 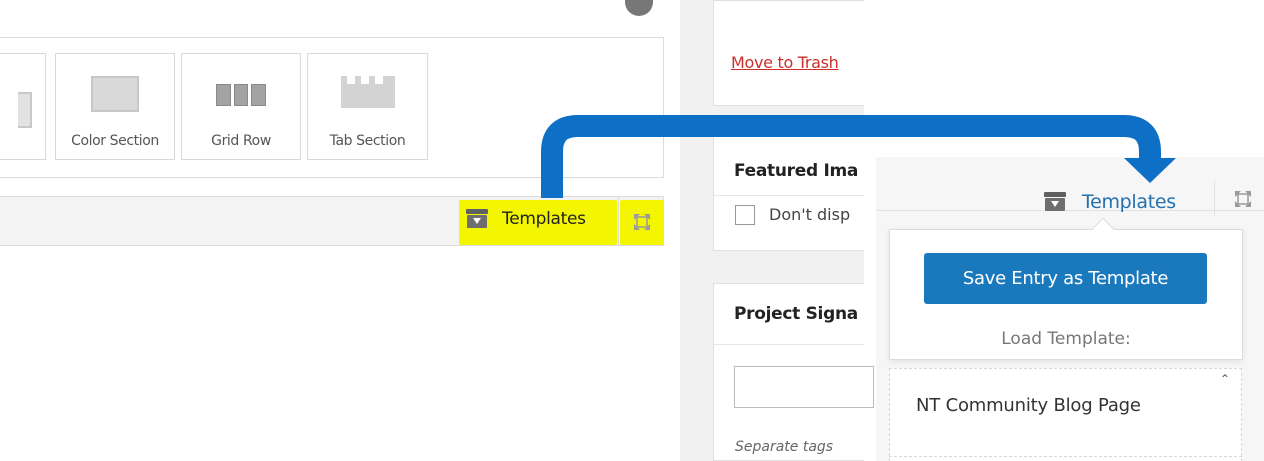 What do you see at coordinates (1214, 198) in the screenshot?
I see `zoom-divider` at bounding box center [1214, 198].